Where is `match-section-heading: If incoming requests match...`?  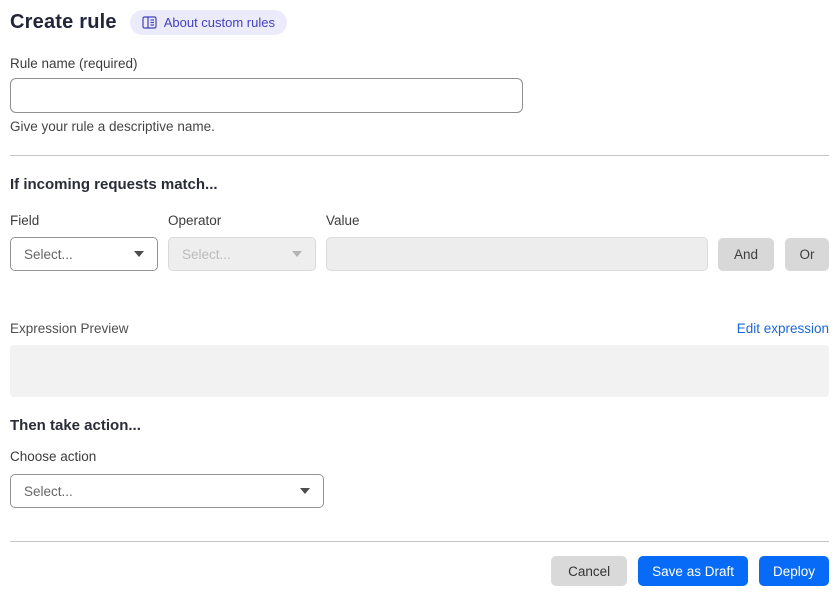
match-section-heading: If incoming requests match... is located at coordinates (114, 184).